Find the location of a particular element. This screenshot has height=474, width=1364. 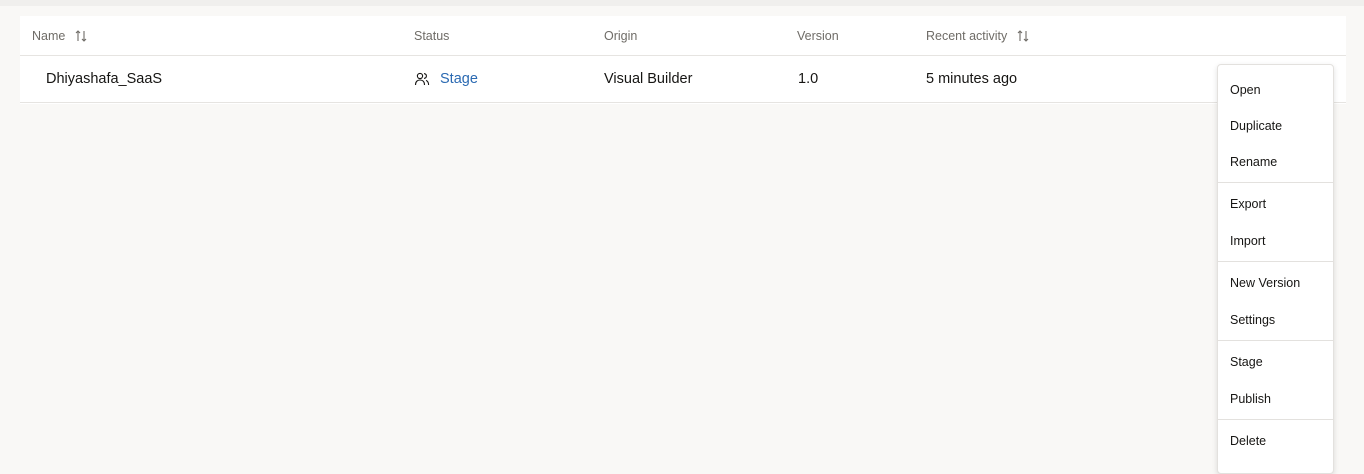

menu-item-publish: Publish is located at coordinates (1250, 399).